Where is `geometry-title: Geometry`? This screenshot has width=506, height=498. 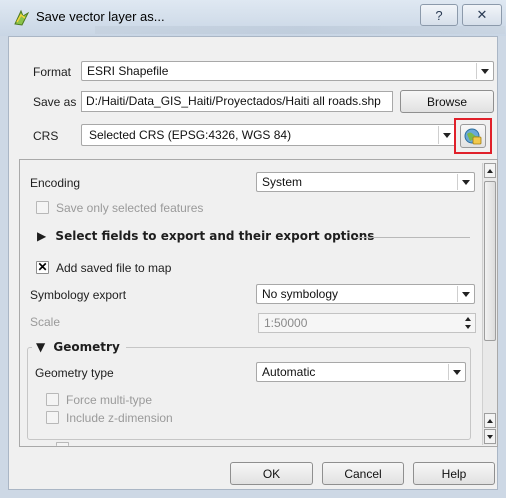
geometry-title: Geometry is located at coordinates (86, 347).